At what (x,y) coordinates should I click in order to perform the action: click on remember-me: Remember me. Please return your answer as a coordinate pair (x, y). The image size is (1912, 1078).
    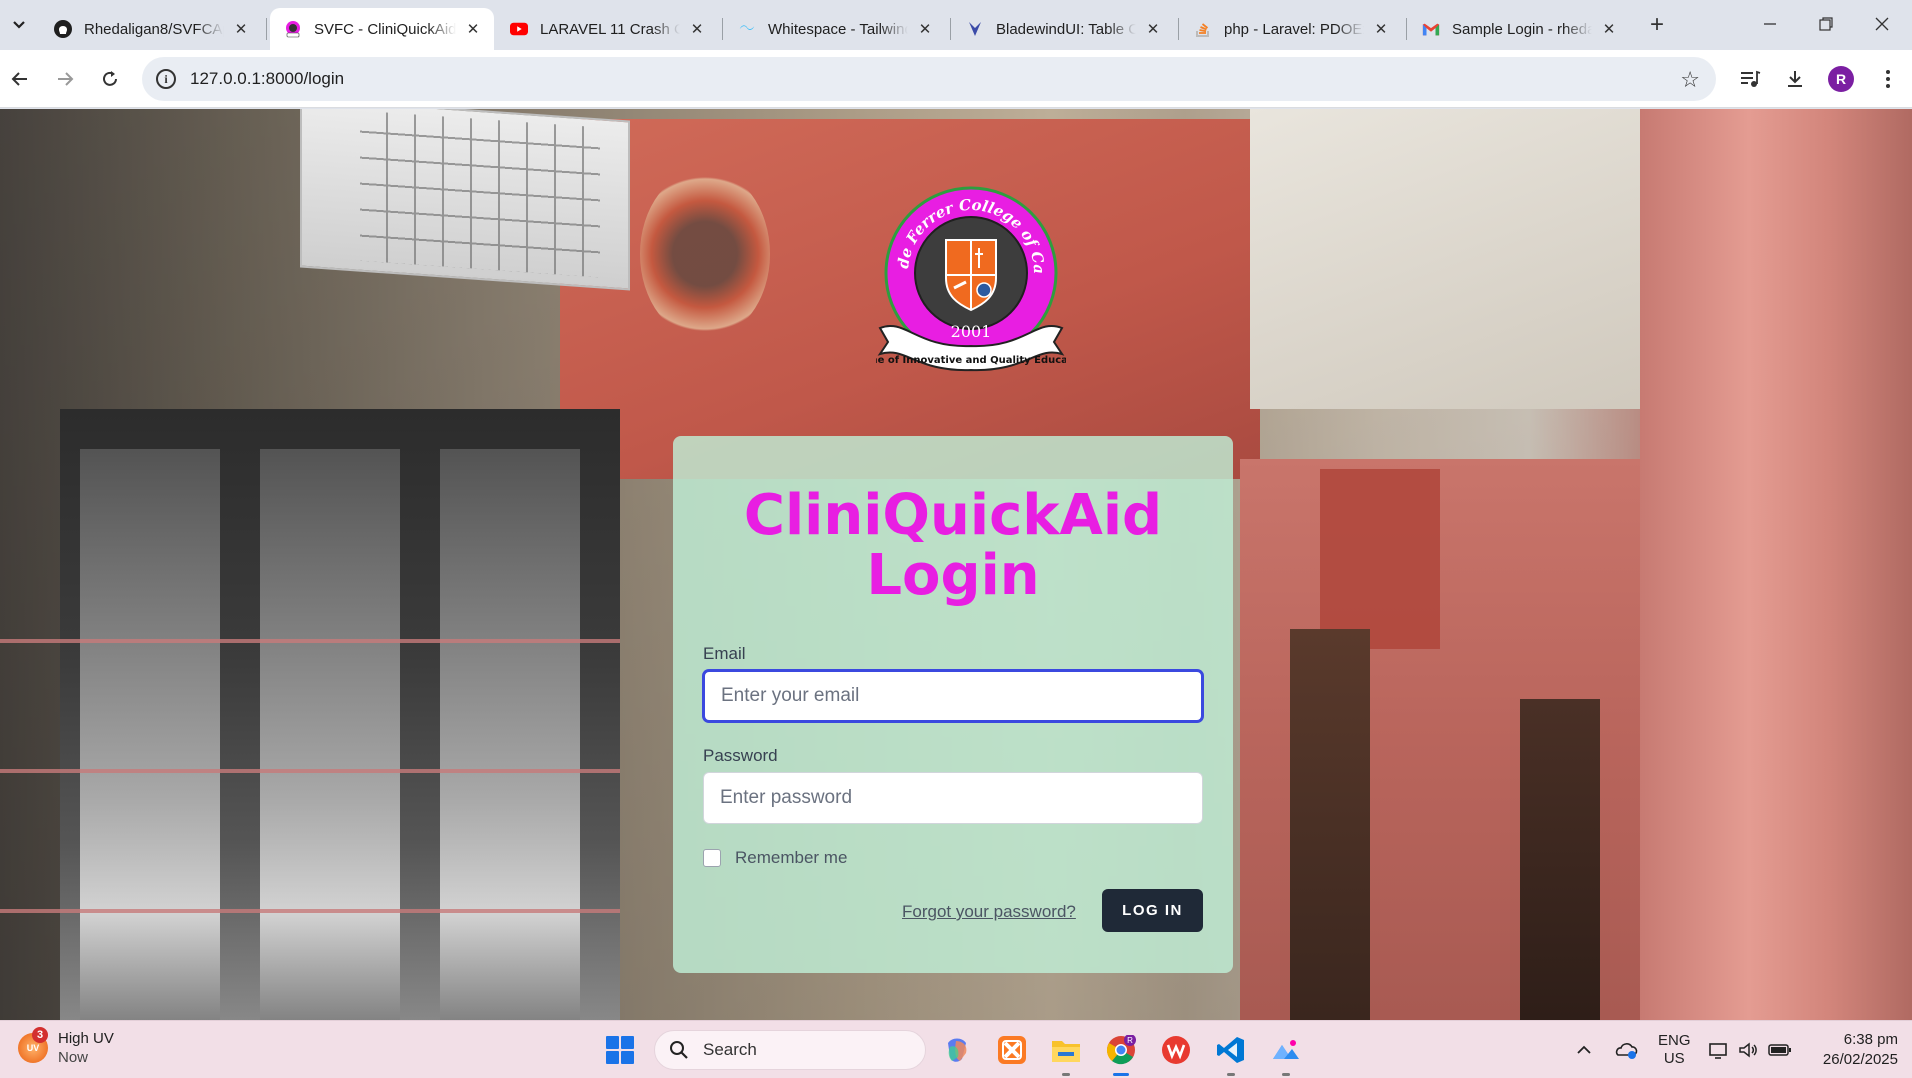
    Looking at the image, I should click on (775, 858).